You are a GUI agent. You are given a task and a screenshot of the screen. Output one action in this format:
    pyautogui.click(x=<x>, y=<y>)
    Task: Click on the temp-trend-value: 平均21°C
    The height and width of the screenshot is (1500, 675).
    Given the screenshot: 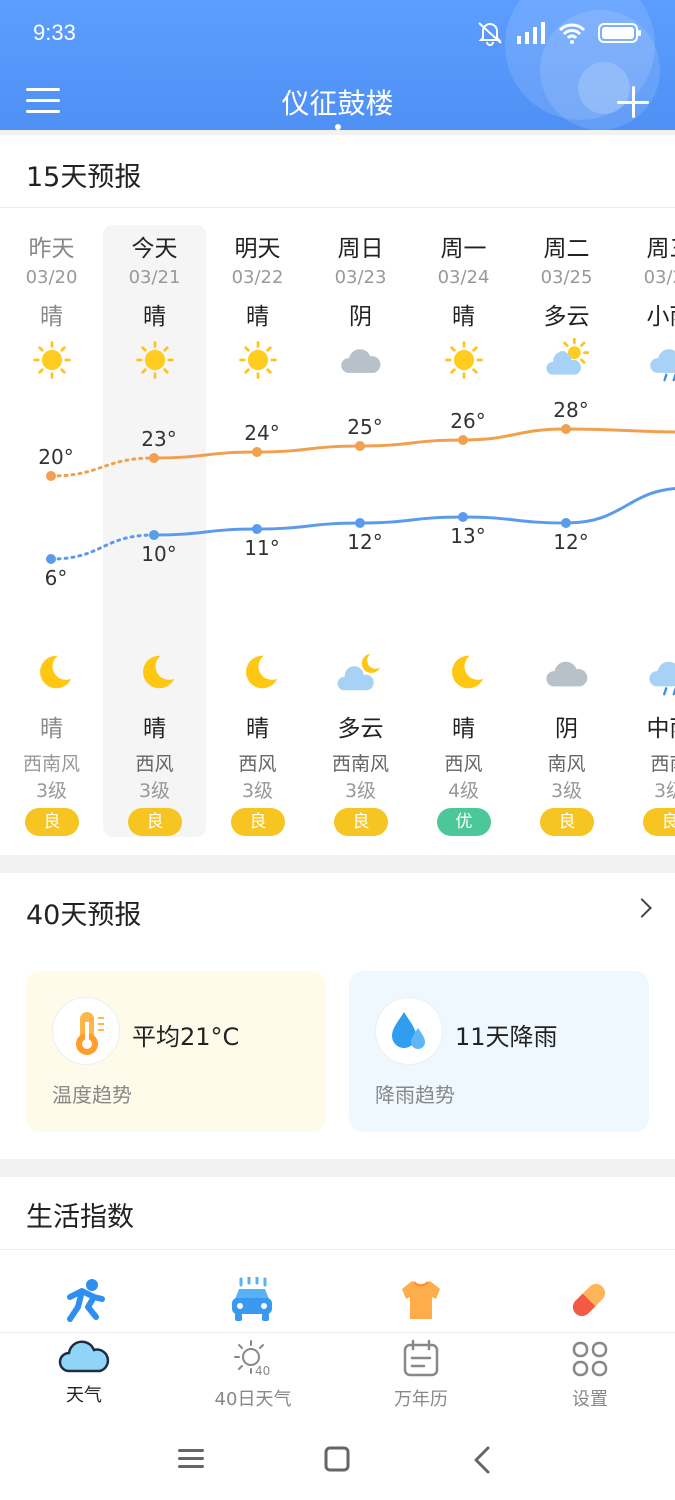 What is the action you would take?
    pyautogui.click(x=186, y=1037)
    